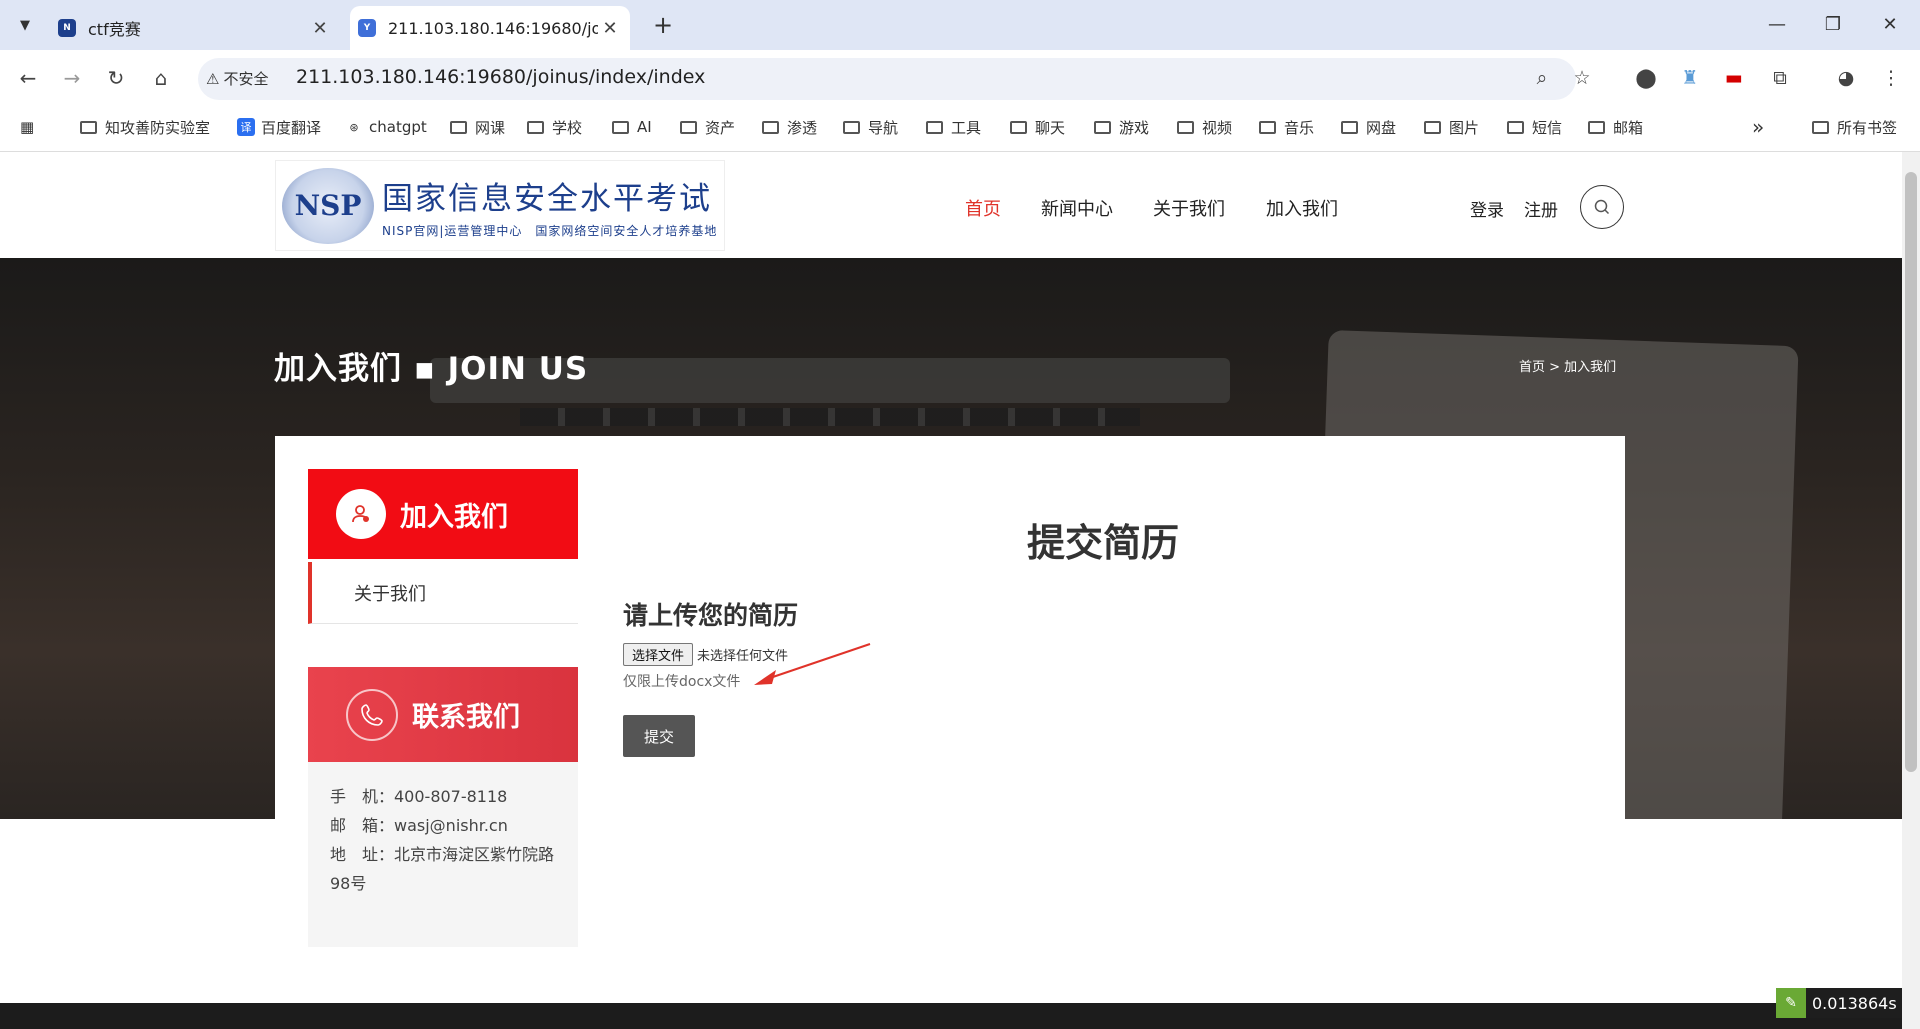 The width and height of the screenshot is (1920, 1029). What do you see at coordinates (72, 78) in the screenshot?
I see `forward-button: →` at bounding box center [72, 78].